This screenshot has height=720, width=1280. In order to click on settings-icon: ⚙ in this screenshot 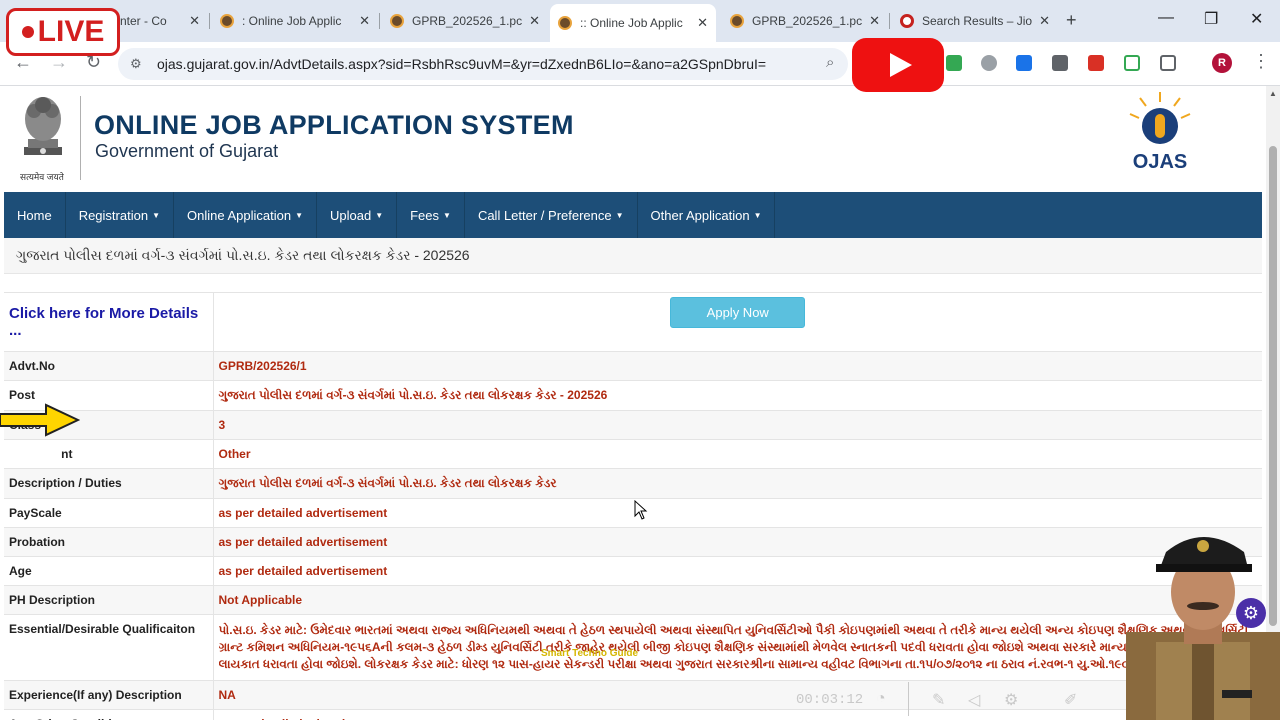, I will do `click(1011, 700)`.